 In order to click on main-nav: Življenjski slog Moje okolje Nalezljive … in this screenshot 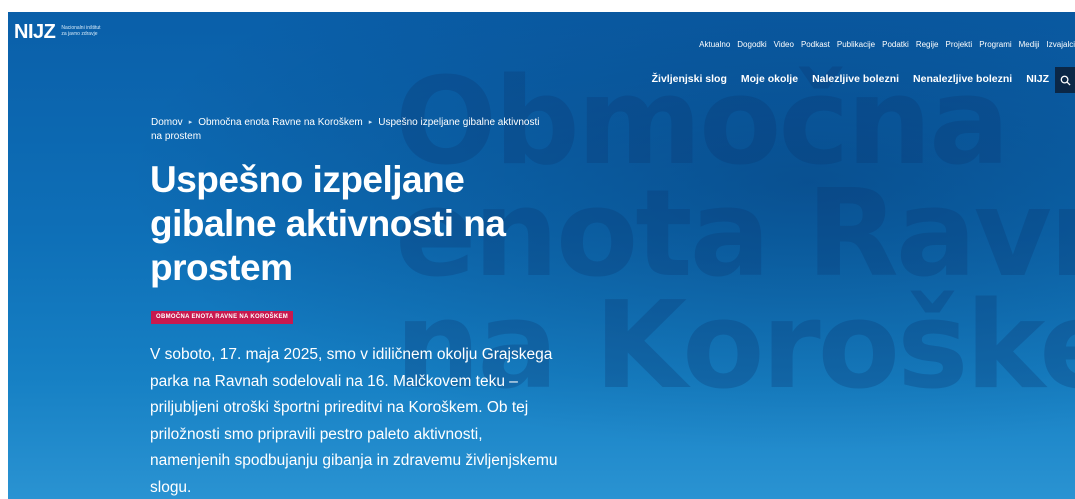, I will do `click(850, 79)`.